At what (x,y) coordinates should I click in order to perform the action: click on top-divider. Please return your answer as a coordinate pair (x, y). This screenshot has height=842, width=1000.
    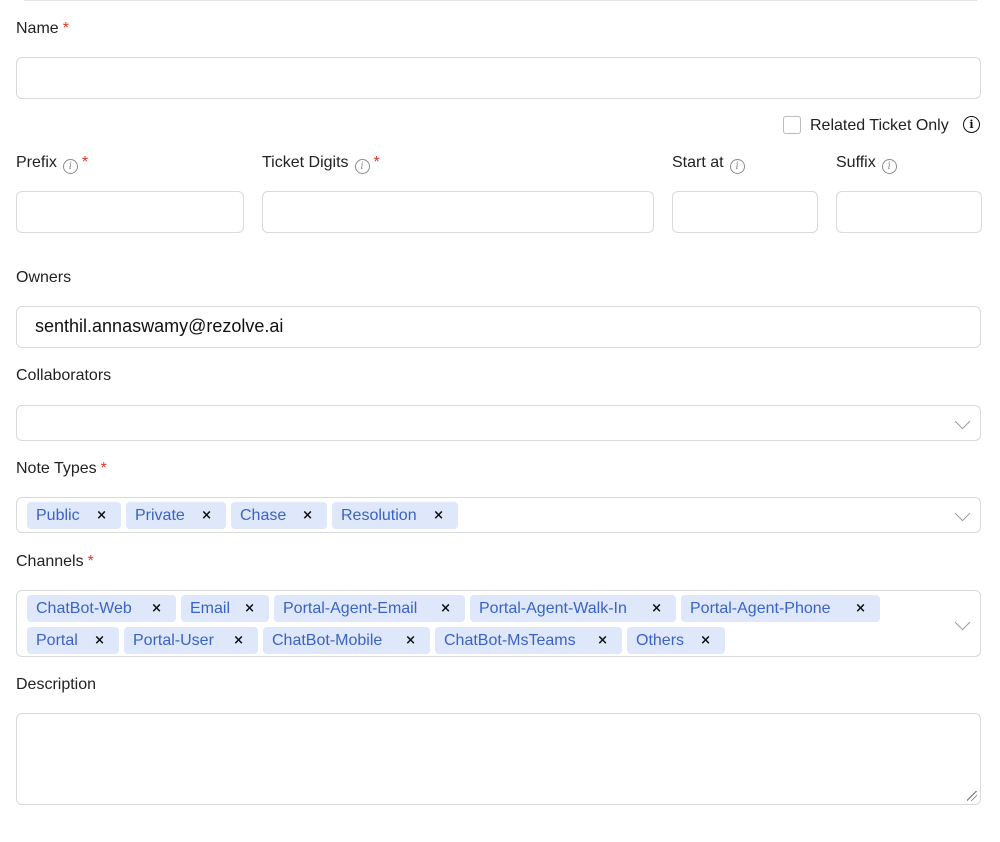
    Looking at the image, I should click on (500, 0).